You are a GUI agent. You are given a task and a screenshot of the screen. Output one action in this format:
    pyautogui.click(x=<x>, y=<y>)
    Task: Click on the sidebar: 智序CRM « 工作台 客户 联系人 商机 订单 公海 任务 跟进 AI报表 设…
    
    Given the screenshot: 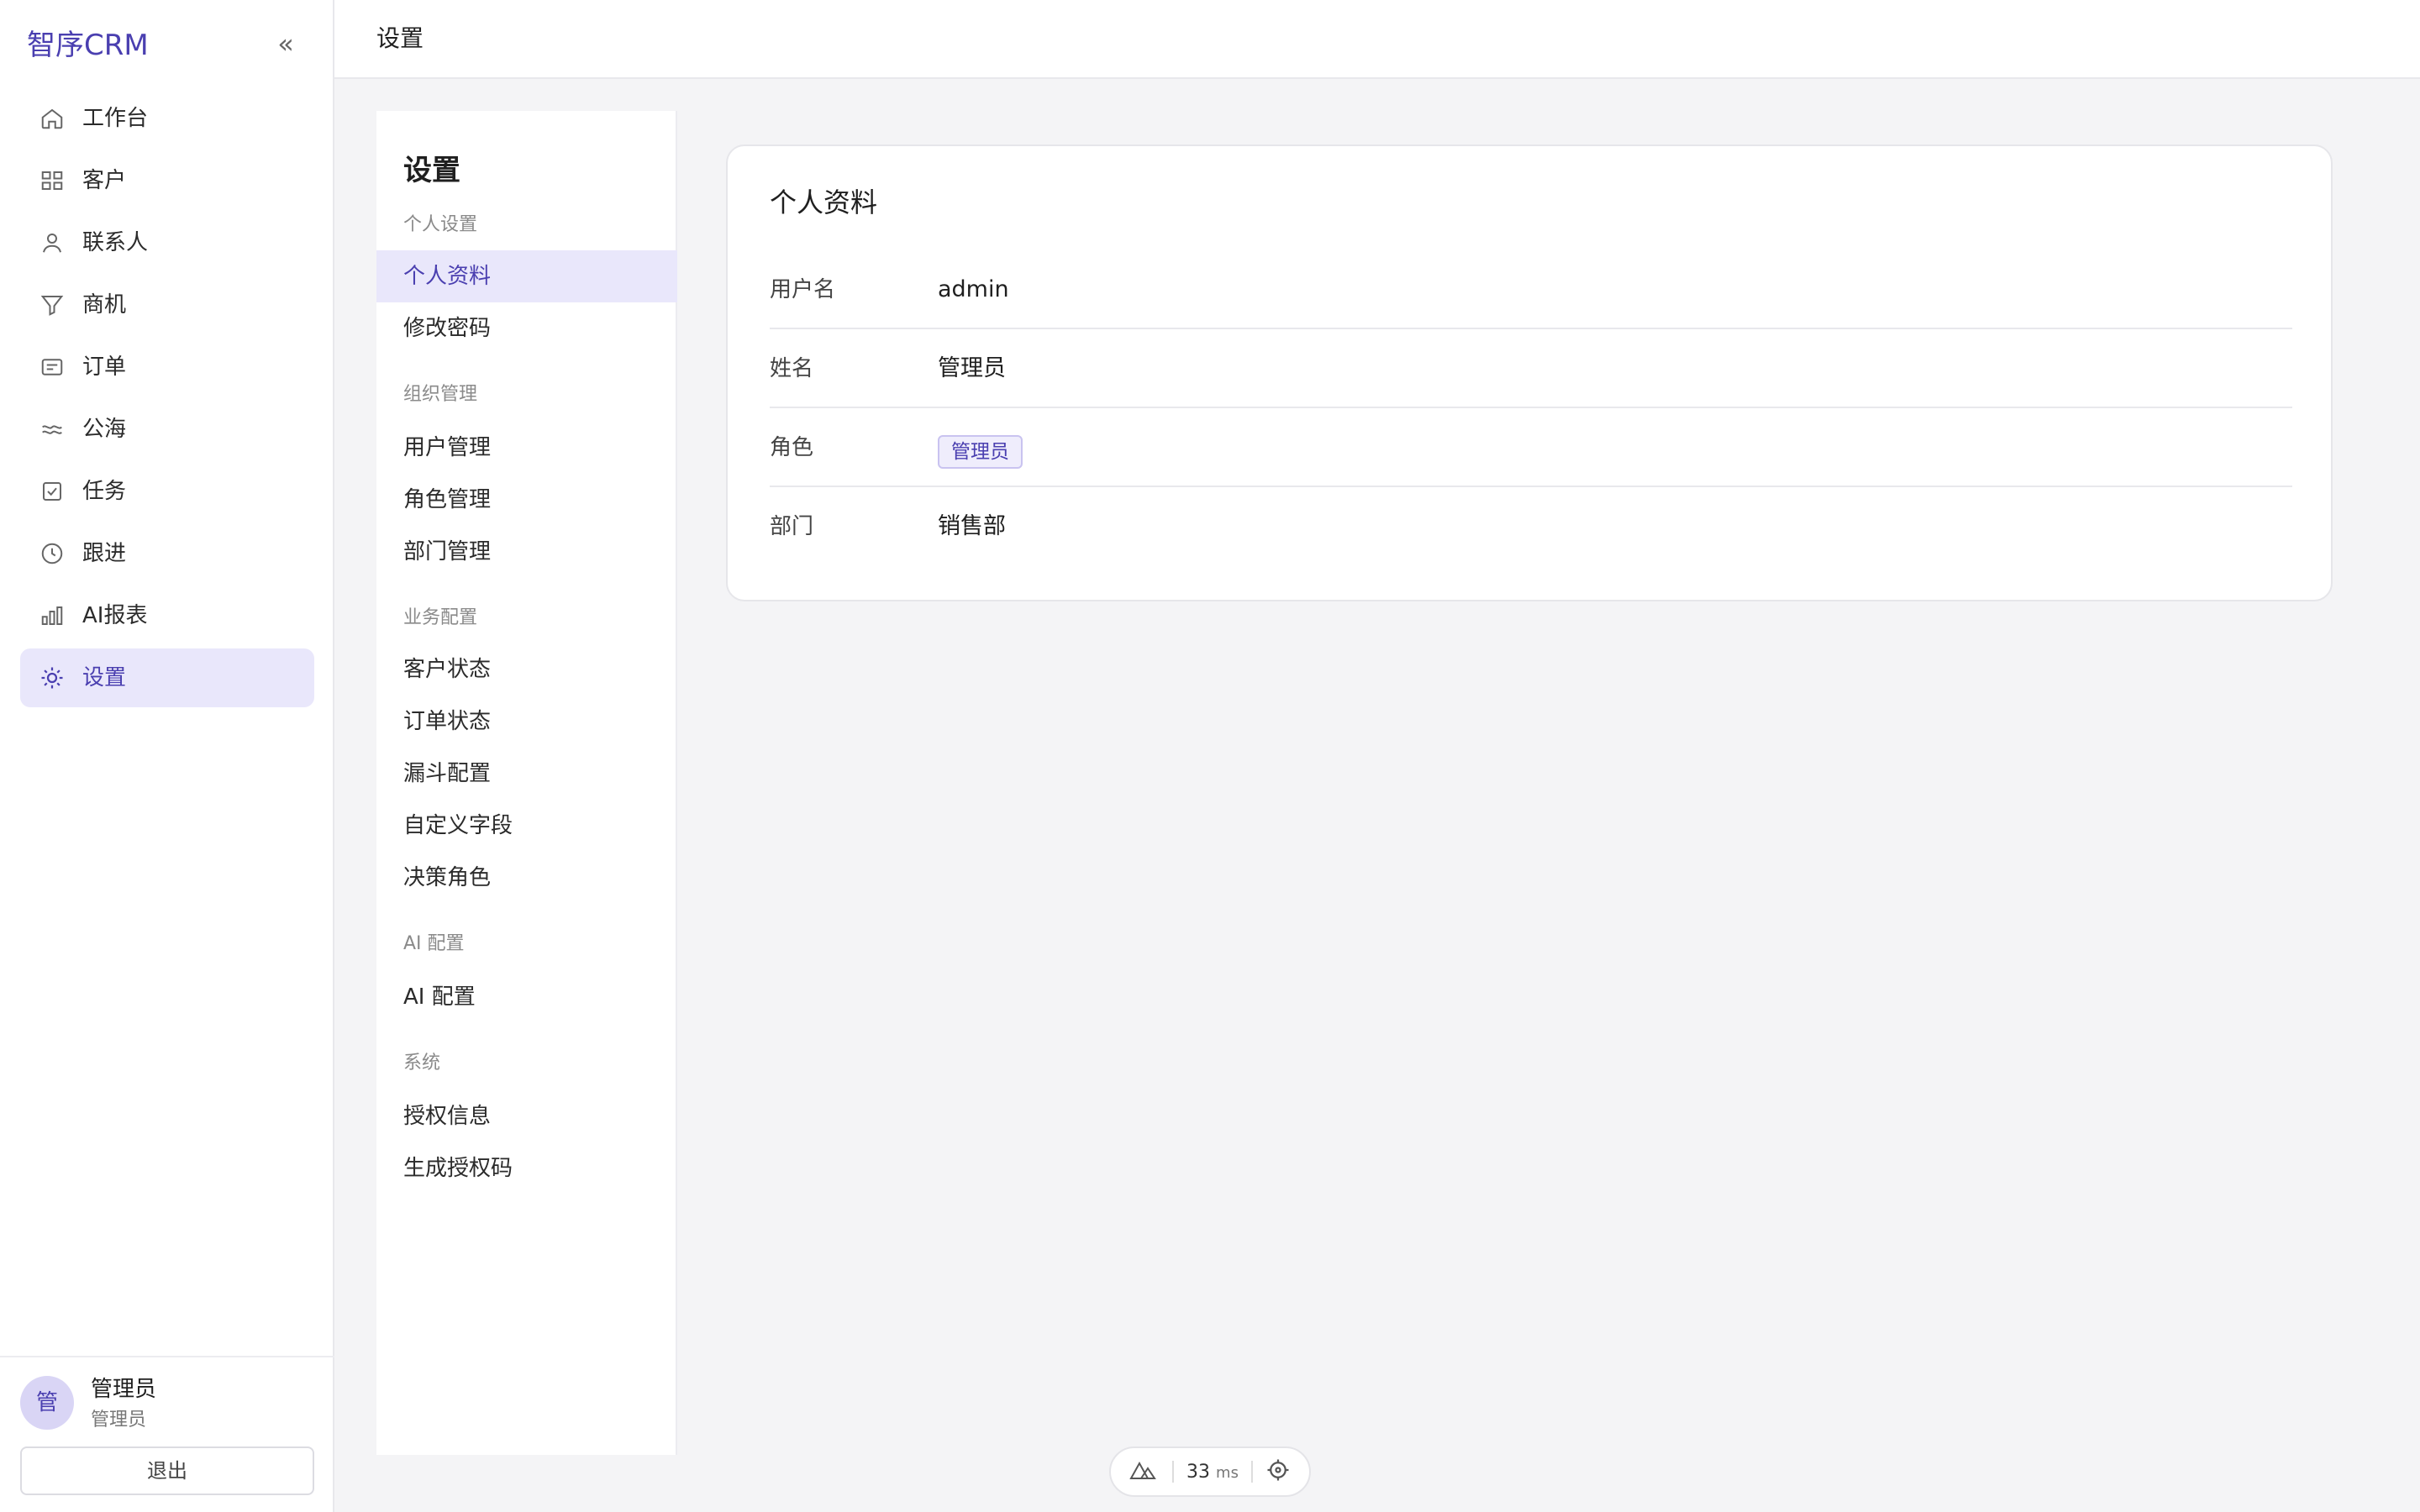 What is the action you would take?
    pyautogui.click(x=167, y=756)
    